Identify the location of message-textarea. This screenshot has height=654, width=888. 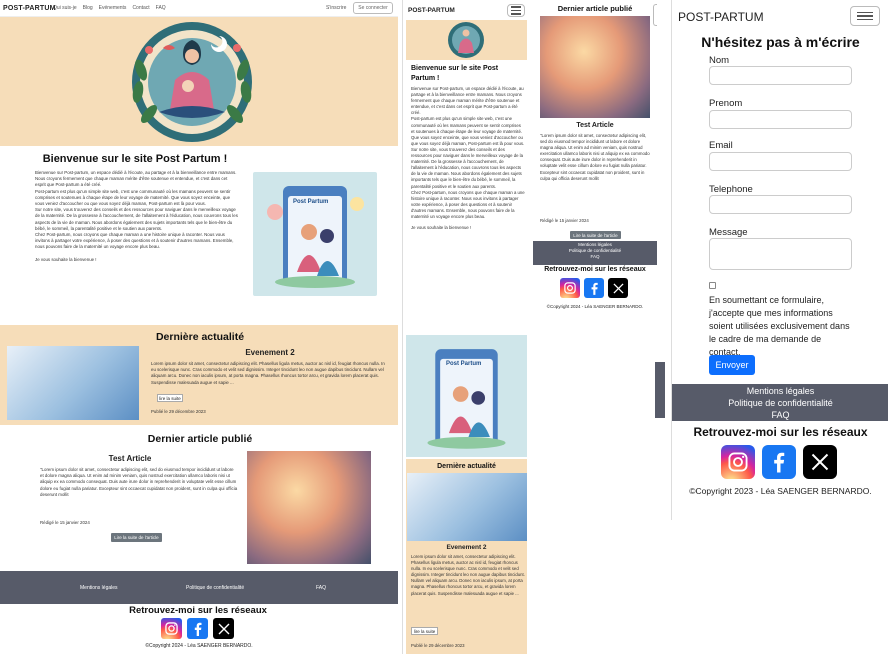
(780, 254).